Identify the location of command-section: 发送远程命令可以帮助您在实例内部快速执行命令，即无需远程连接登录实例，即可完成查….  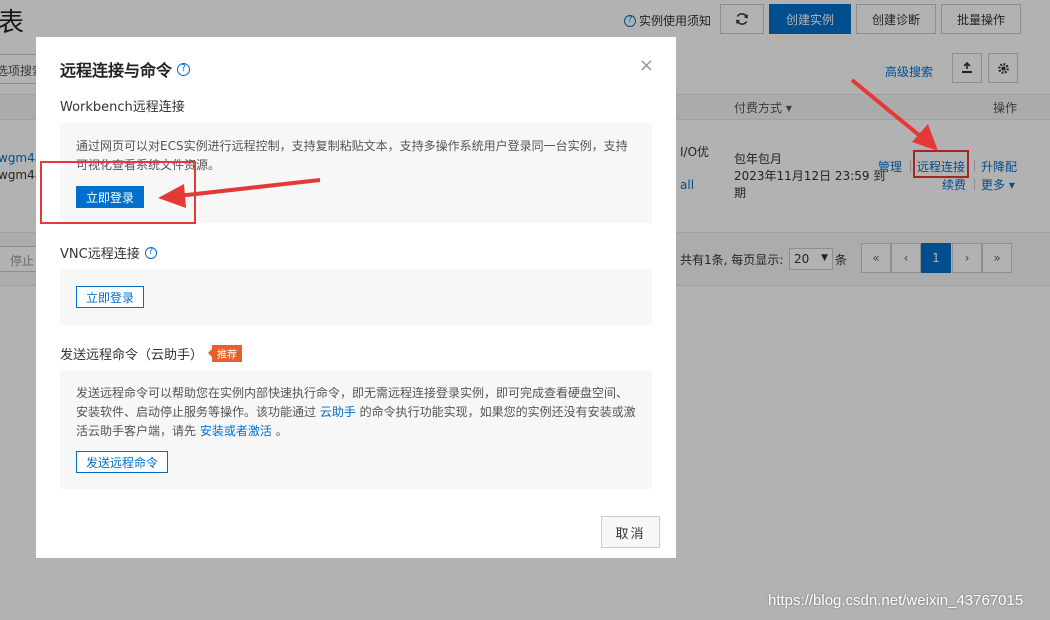
(356, 429).